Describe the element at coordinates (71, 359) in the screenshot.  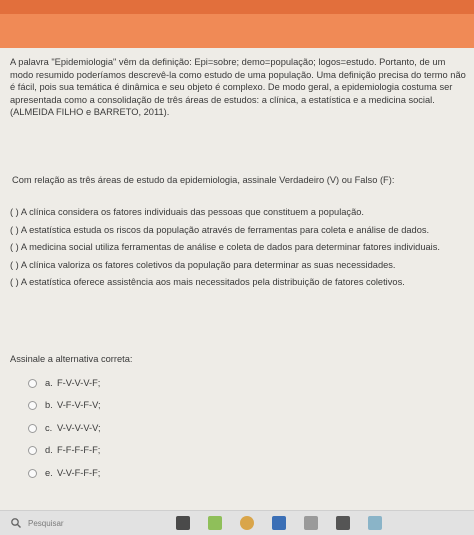
I see `answer-prompt: Assinale a alternativa correta:` at that location.